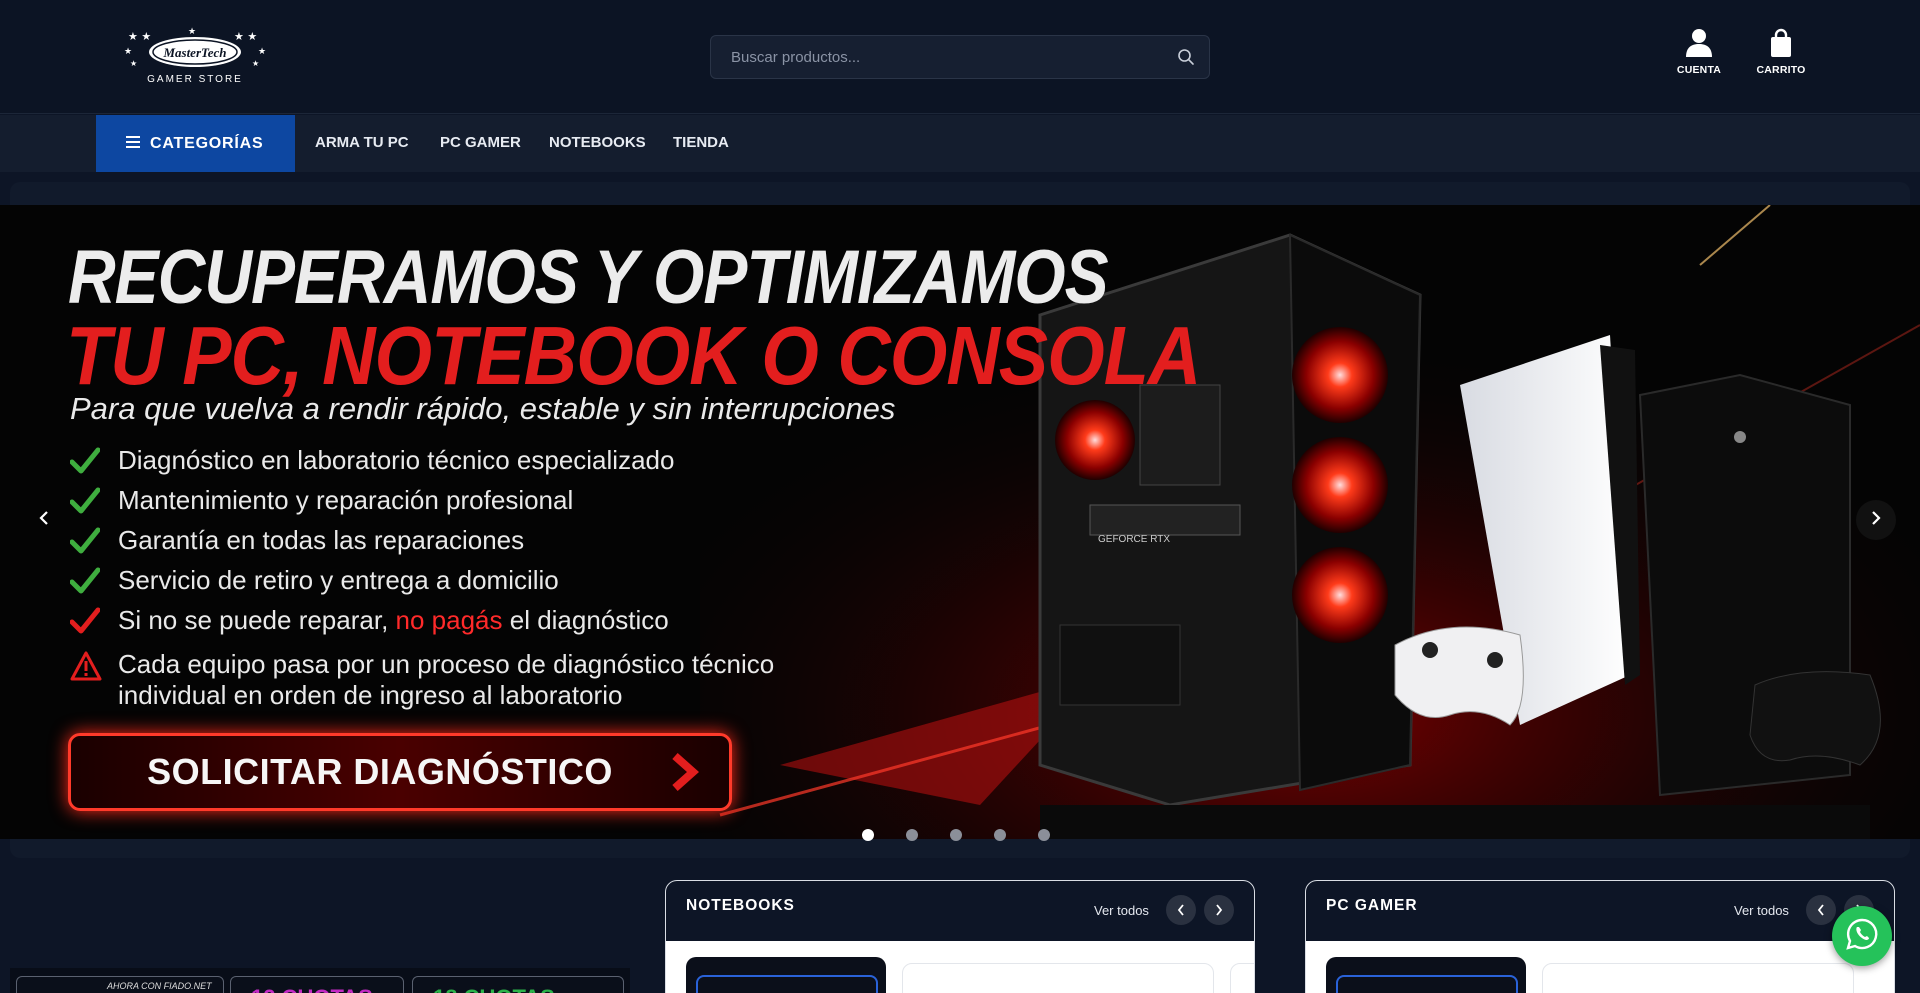 This screenshot has width=1920, height=993. Describe the element at coordinates (380, 771) in the screenshot. I see `cta-label: SOLICITAR DIAGNÓSTICO` at that location.